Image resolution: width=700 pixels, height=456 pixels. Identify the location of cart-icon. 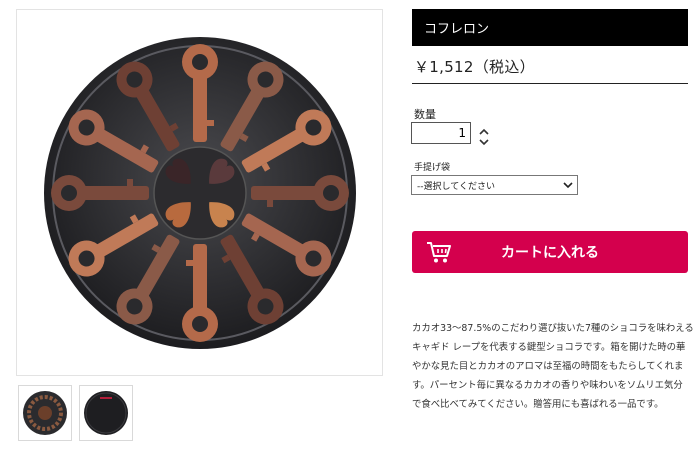
(439, 254).